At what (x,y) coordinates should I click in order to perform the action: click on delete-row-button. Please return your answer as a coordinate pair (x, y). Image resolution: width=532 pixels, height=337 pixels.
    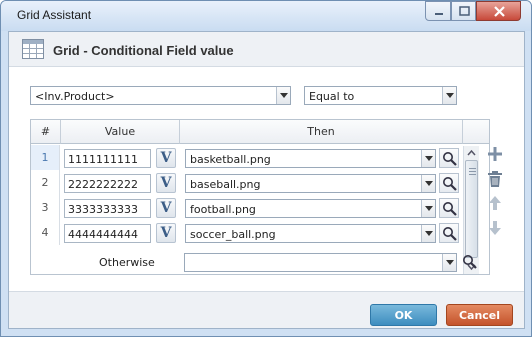
    Looking at the image, I should click on (495, 181).